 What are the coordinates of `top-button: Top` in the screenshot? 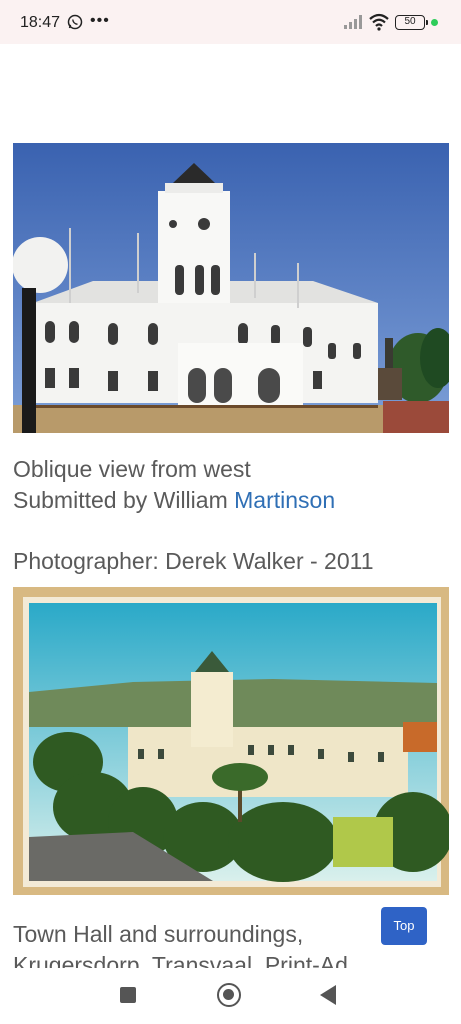 It's located at (404, 926).